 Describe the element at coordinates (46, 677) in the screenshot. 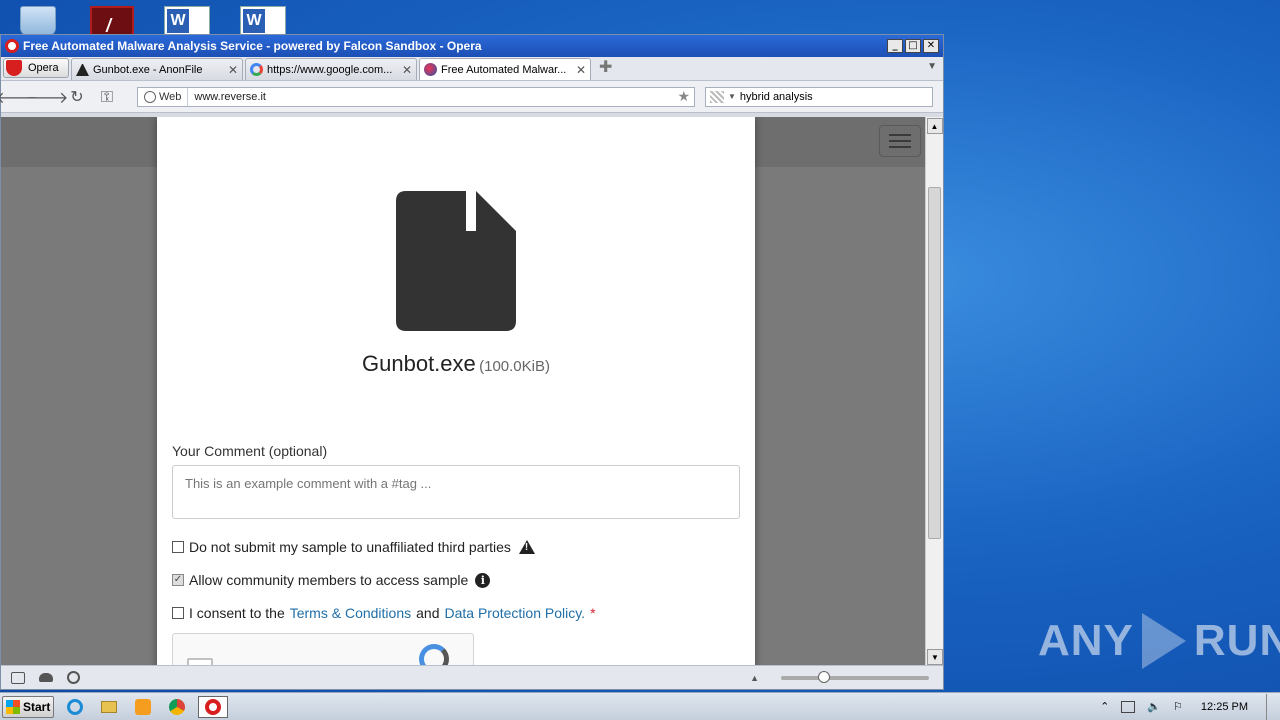

I see `opera-unite-cloud-icon` at that location.